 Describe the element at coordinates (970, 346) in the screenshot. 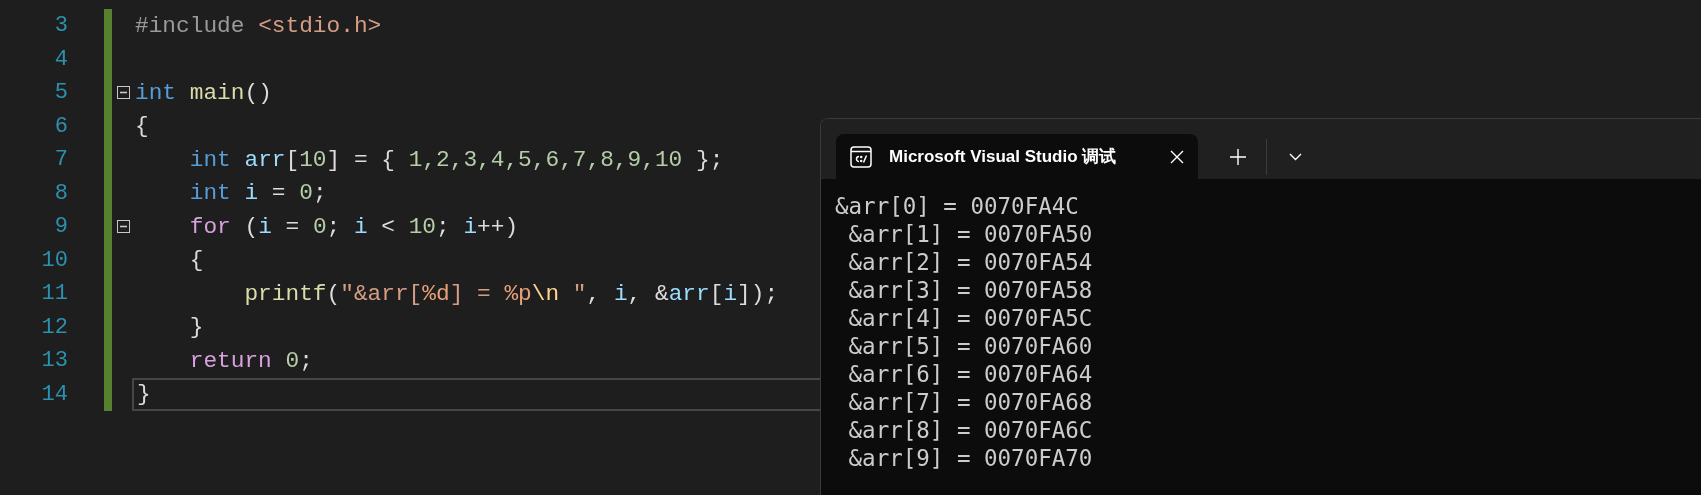

I see `console-output-line: &arr[5] = 0070FA60` at that location.